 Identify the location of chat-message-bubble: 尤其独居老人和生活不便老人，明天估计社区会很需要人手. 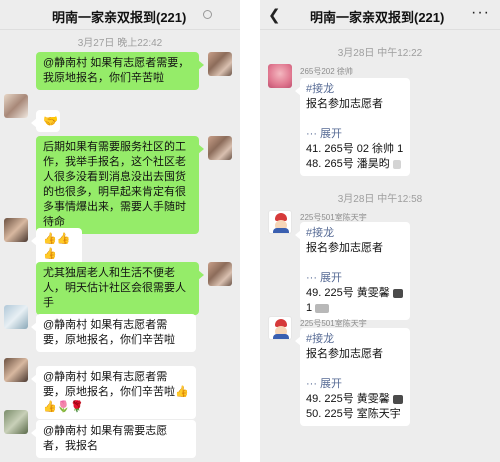
(120, 288).